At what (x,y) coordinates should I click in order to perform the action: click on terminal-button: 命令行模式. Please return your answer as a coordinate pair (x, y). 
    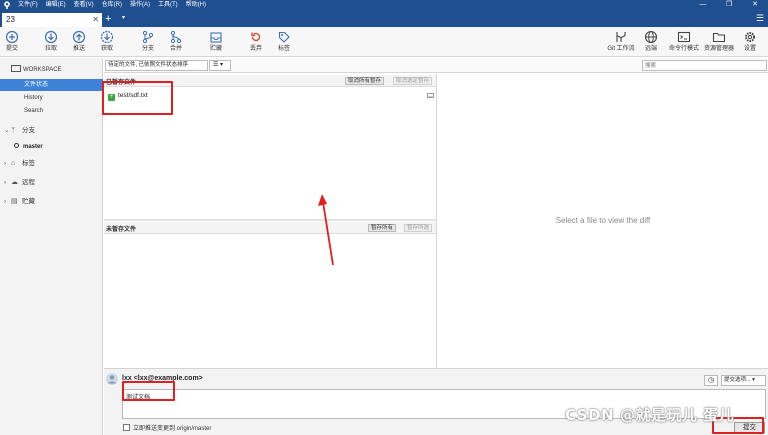
    Looking at the image, I should click on (684, 41).